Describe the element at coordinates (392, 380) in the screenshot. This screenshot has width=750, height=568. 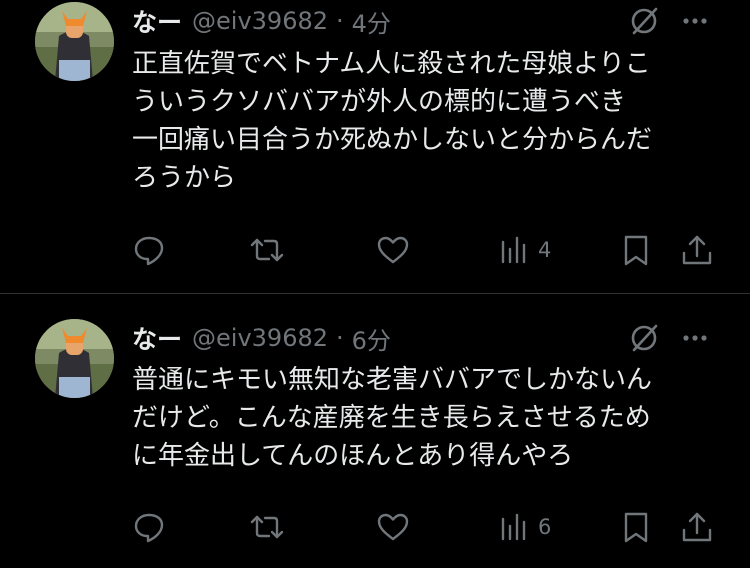
I see `tweet-text-line: 普通にキモい無知な老害ババアでしかないん` at that location.